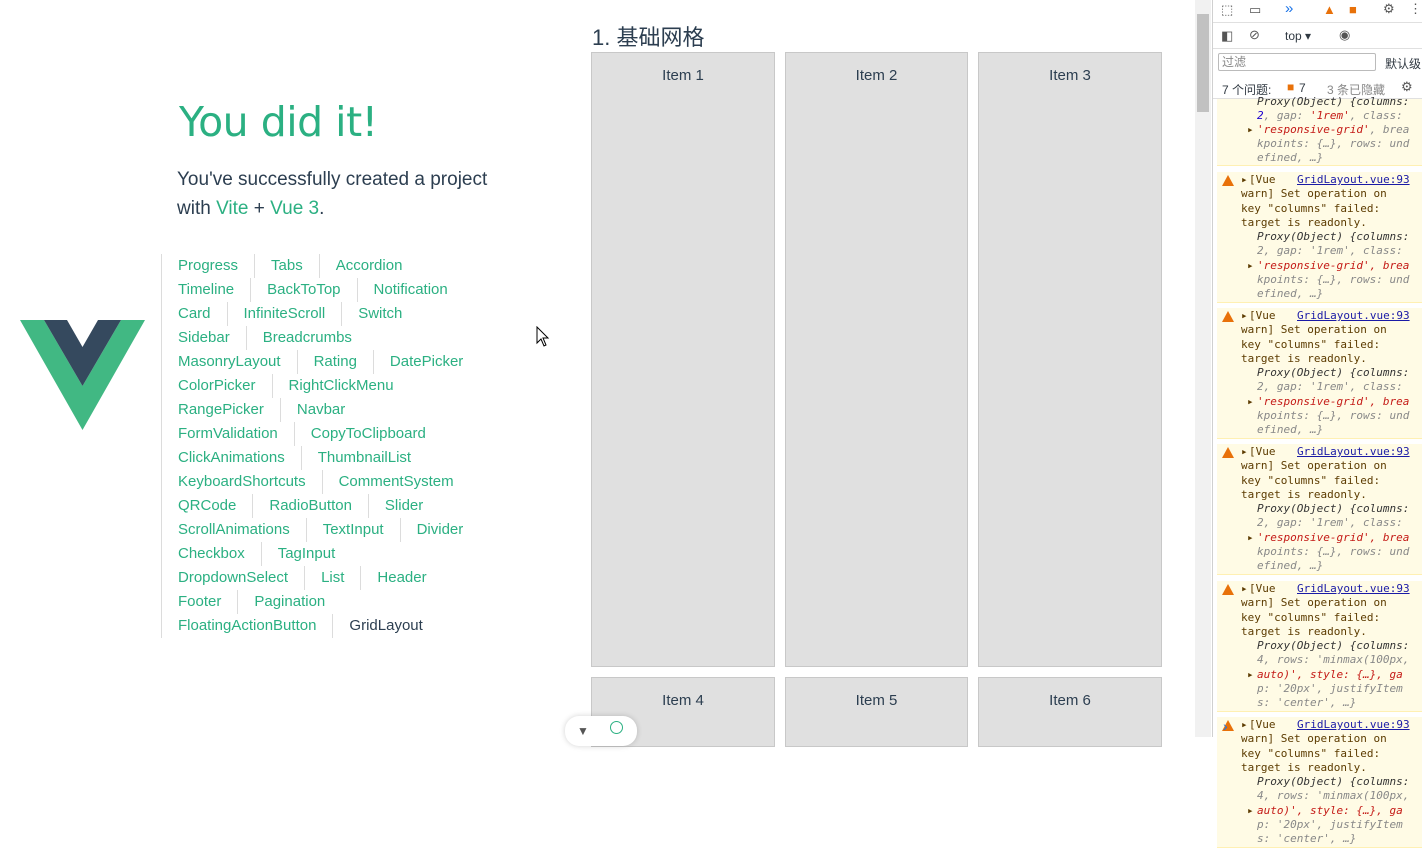 This screenshot has width=1422, height=848. I want to click on proxy-line: 2, gap: '1rem', class:, so click(1330, 115).